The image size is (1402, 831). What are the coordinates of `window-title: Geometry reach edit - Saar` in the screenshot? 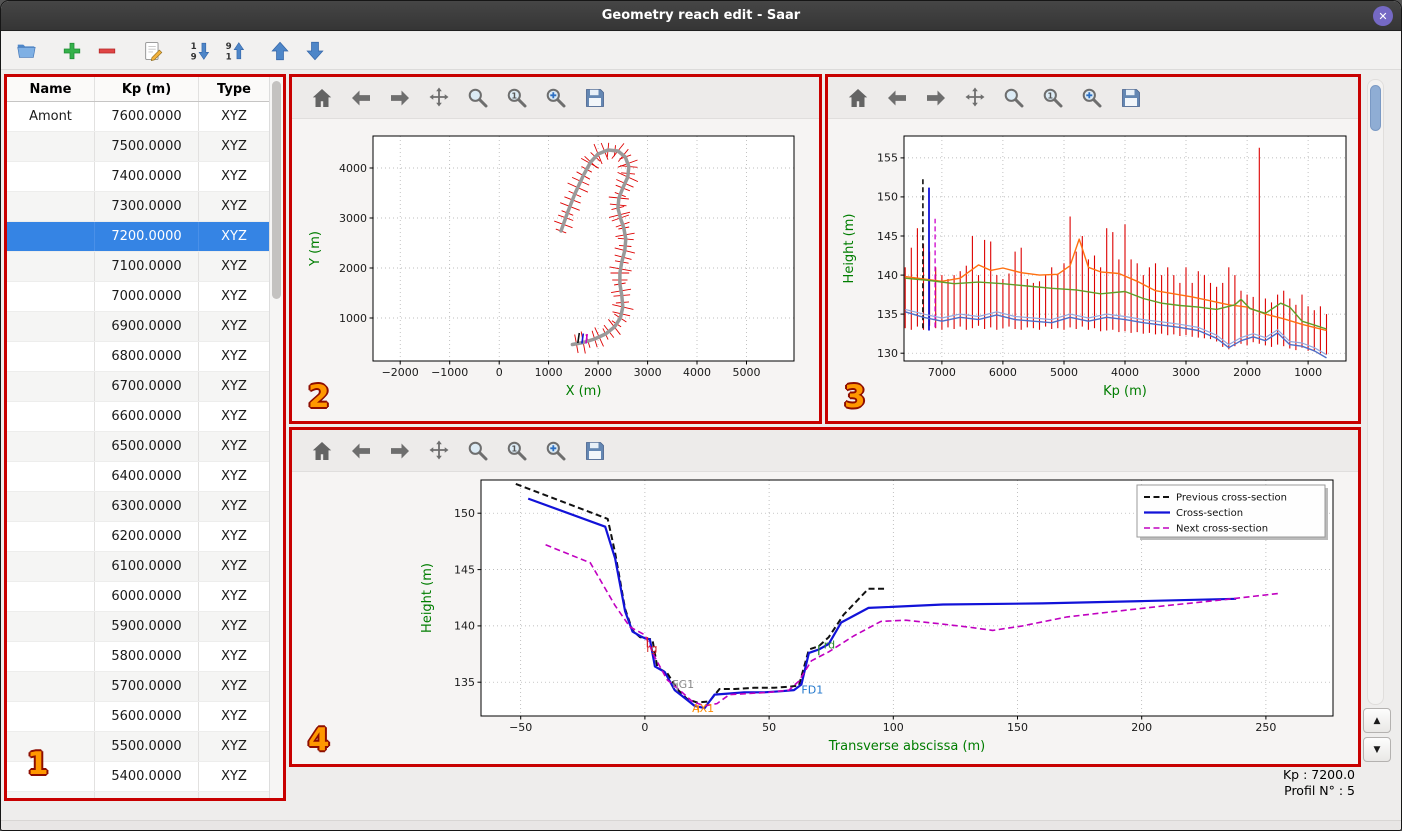 It's located at (701, 15).